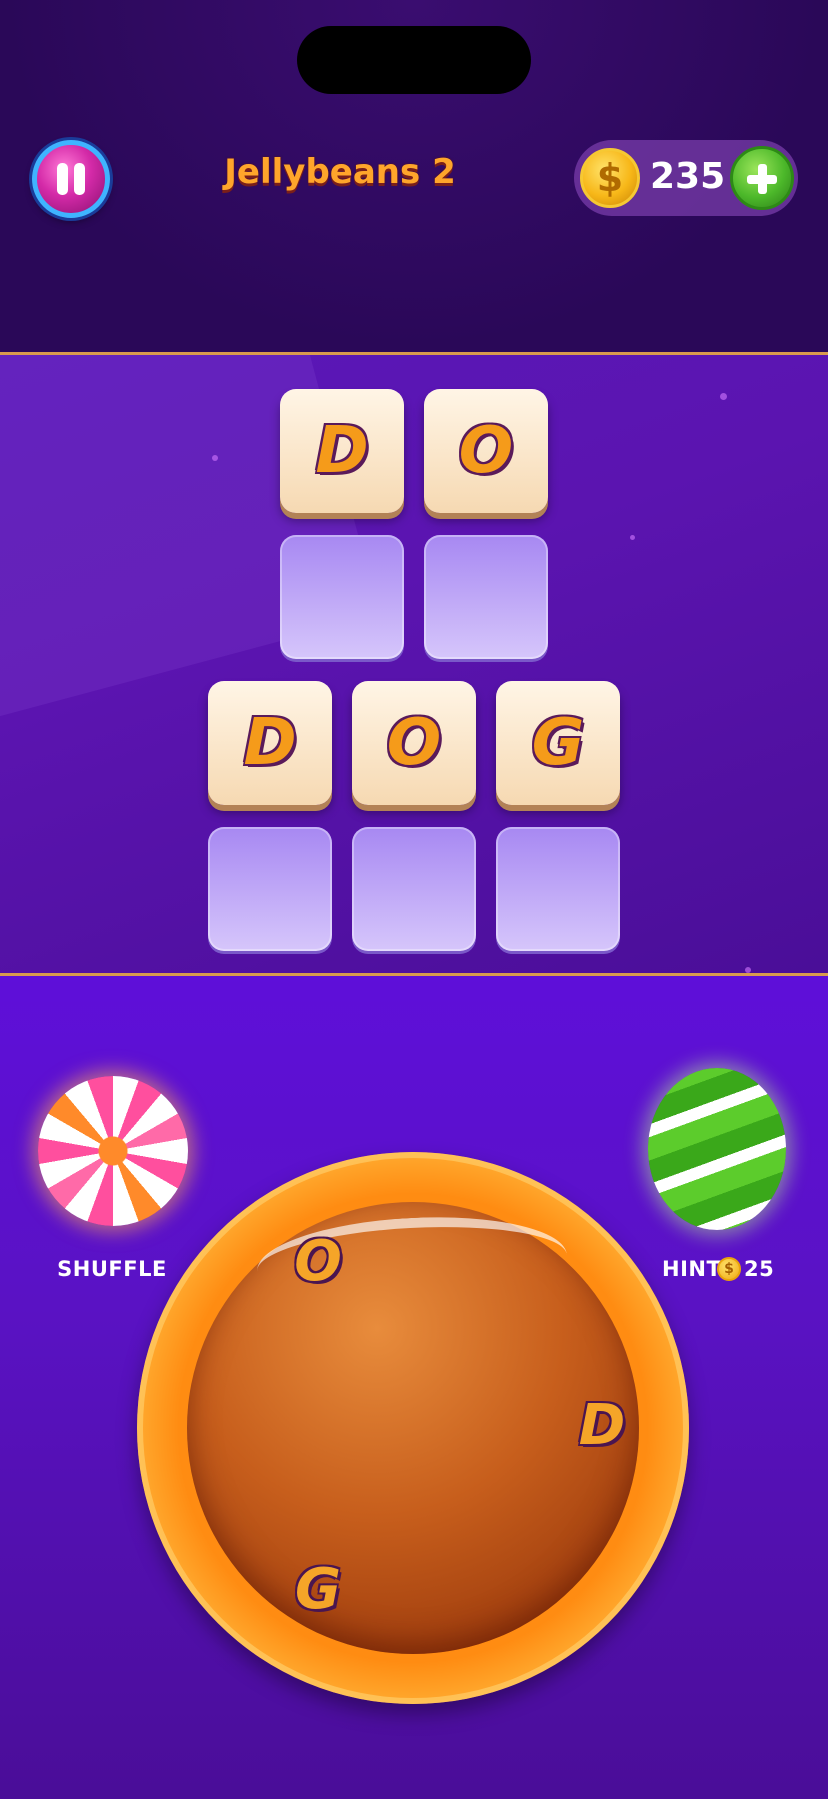  What do you see at coordinates (414, 60) in the screenshot?
I see `device-notch` at bounding box center [414, 60].